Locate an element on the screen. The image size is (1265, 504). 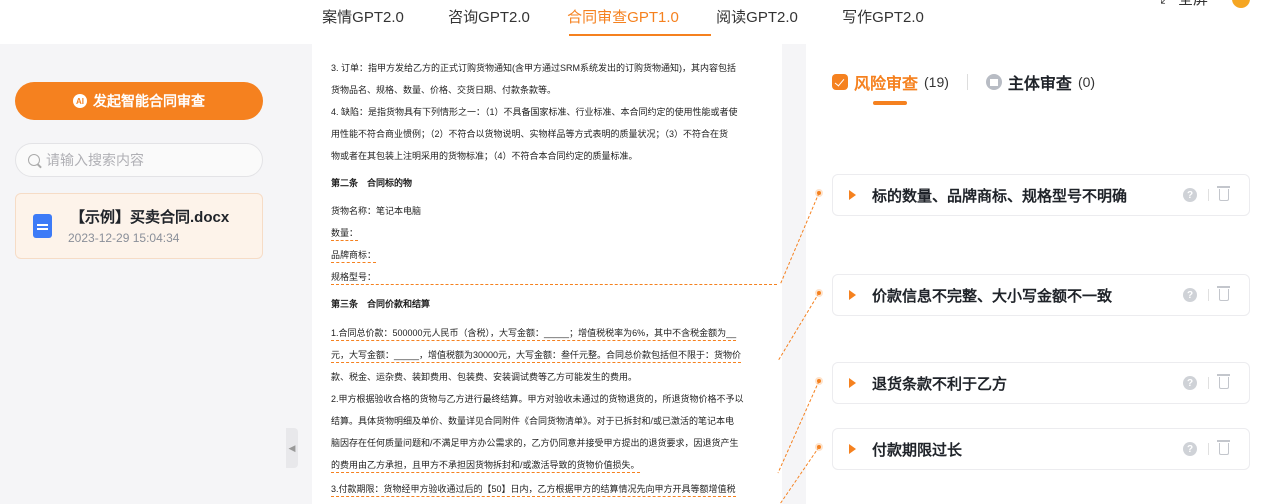
risk-tab-label: 风险审查 is located at coordinates (886, 84).